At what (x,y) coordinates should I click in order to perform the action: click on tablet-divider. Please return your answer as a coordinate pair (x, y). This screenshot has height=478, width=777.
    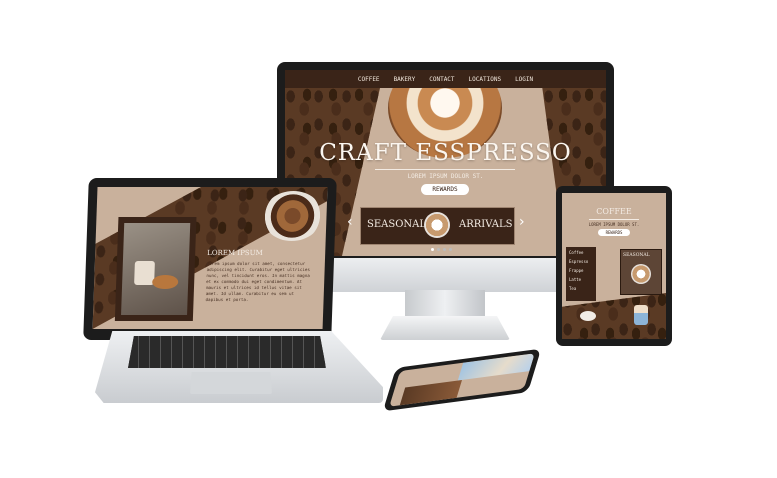
    Looking at the image, I should click on (614, 219).